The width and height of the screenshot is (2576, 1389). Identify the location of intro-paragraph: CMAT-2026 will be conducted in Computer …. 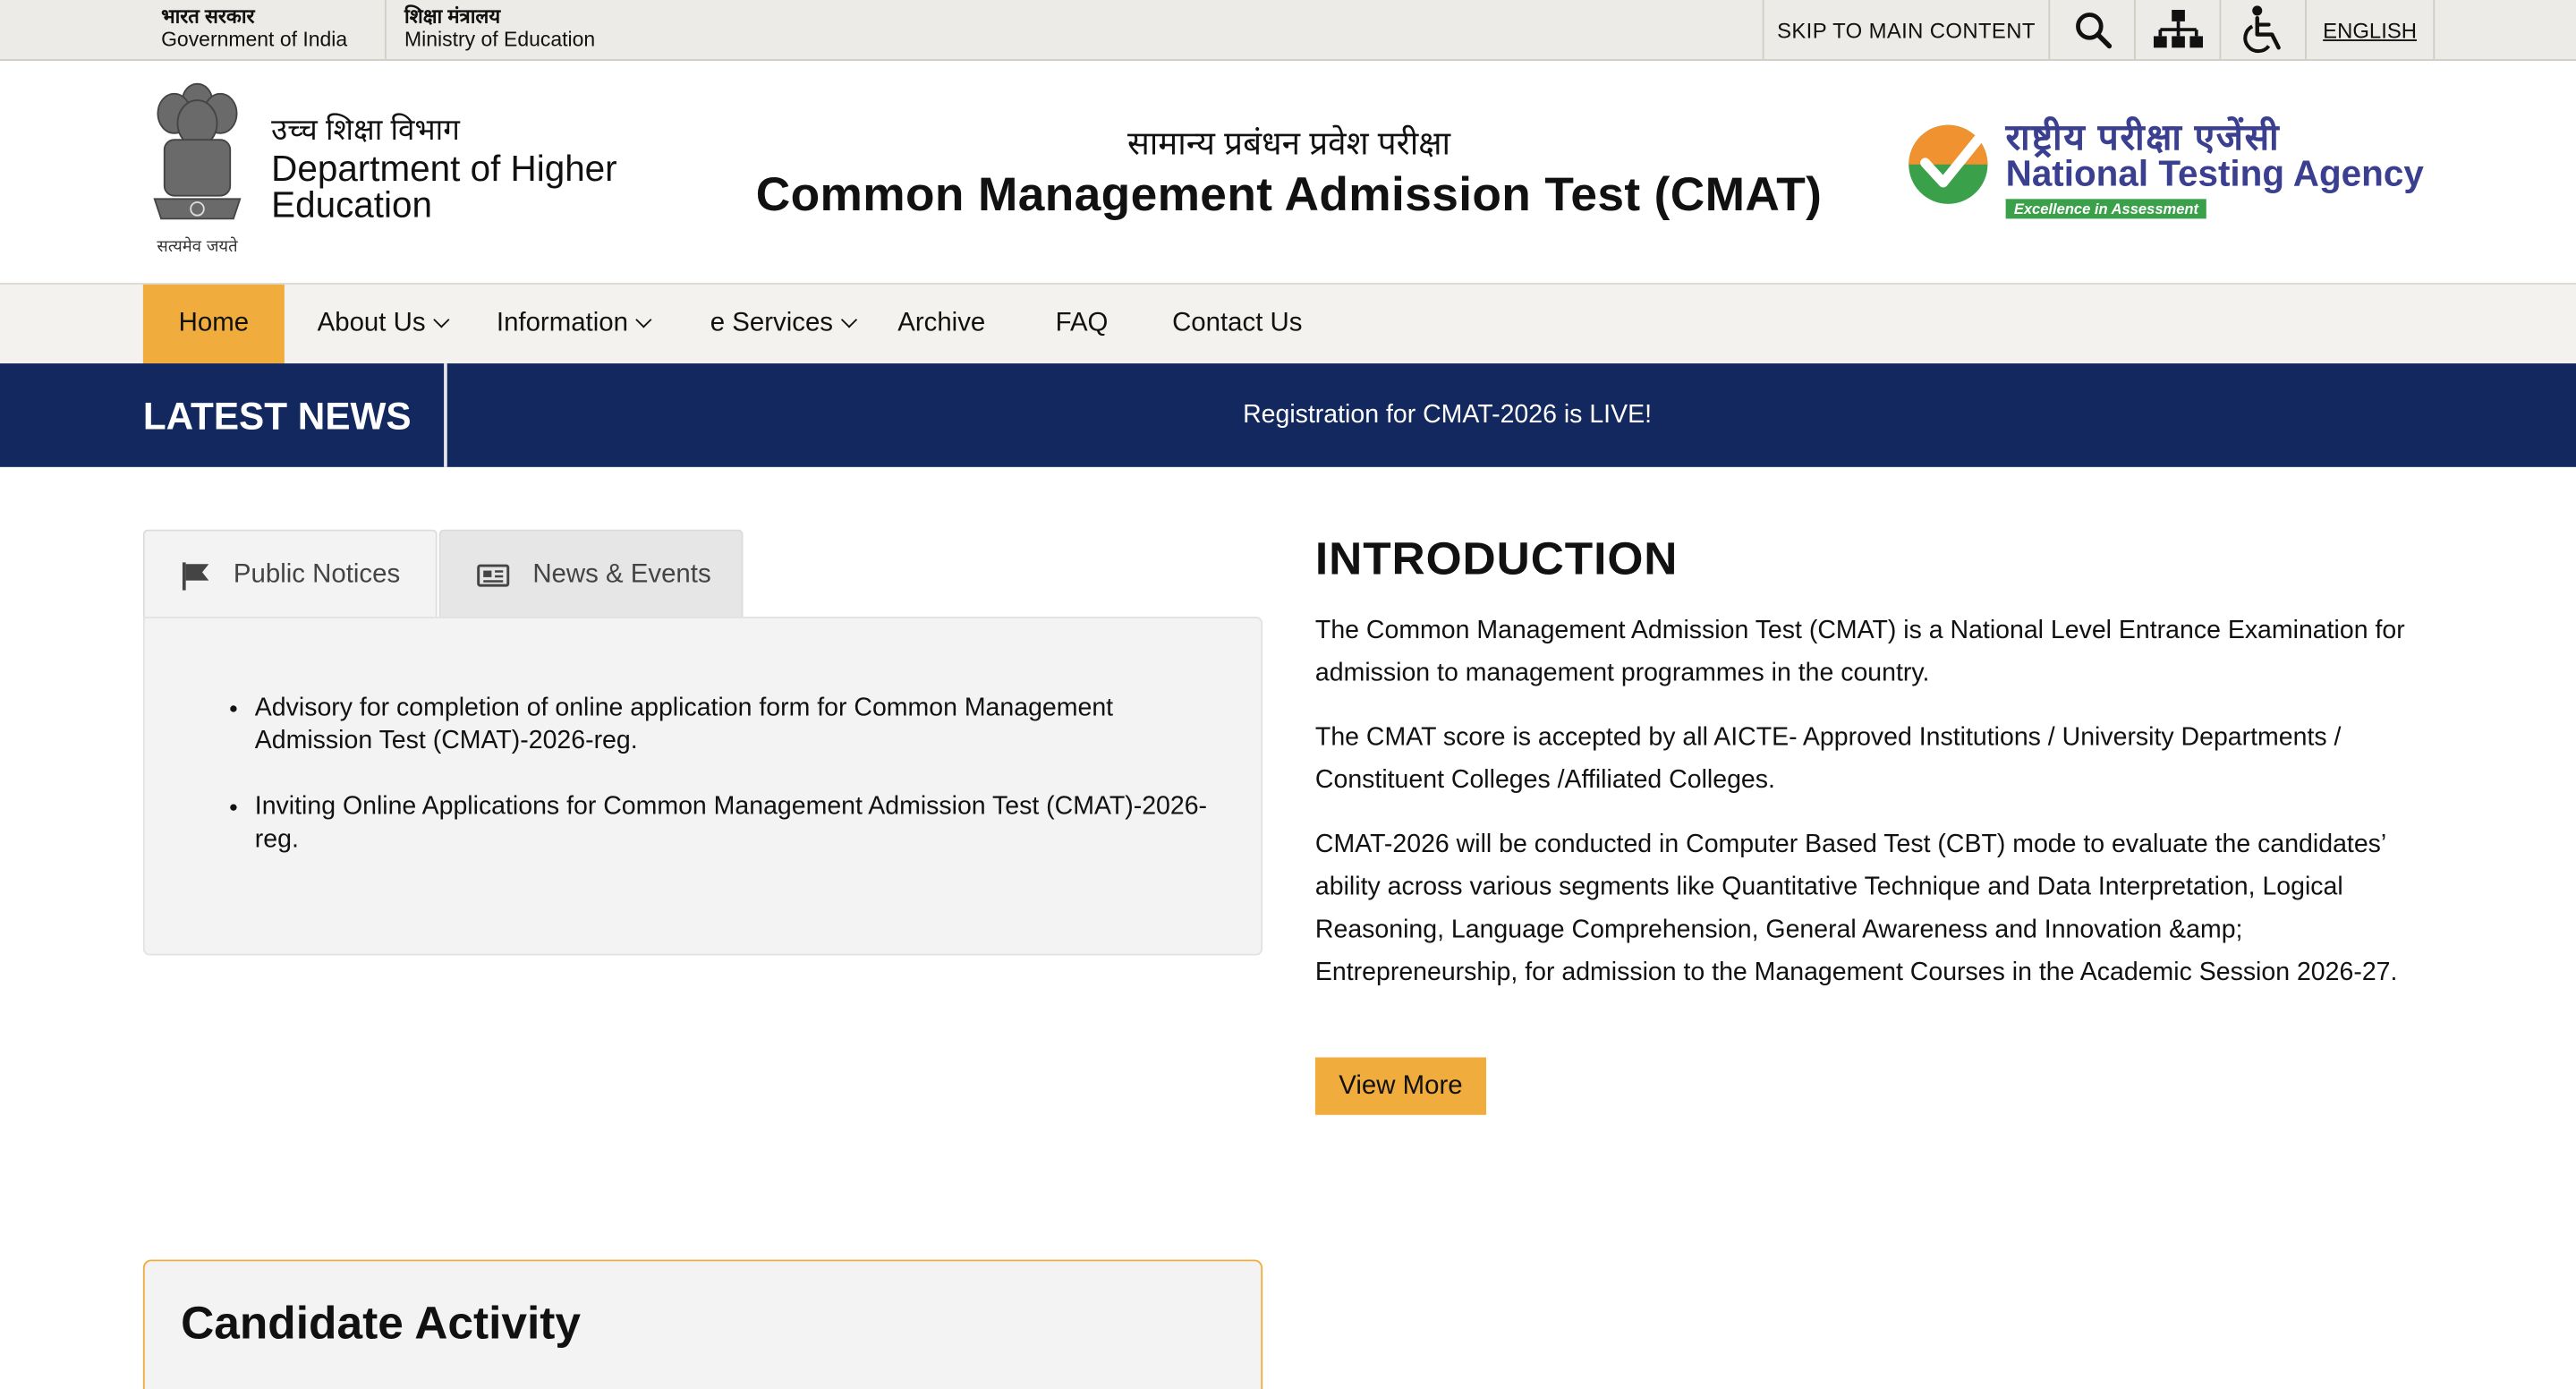
(1856, 908).